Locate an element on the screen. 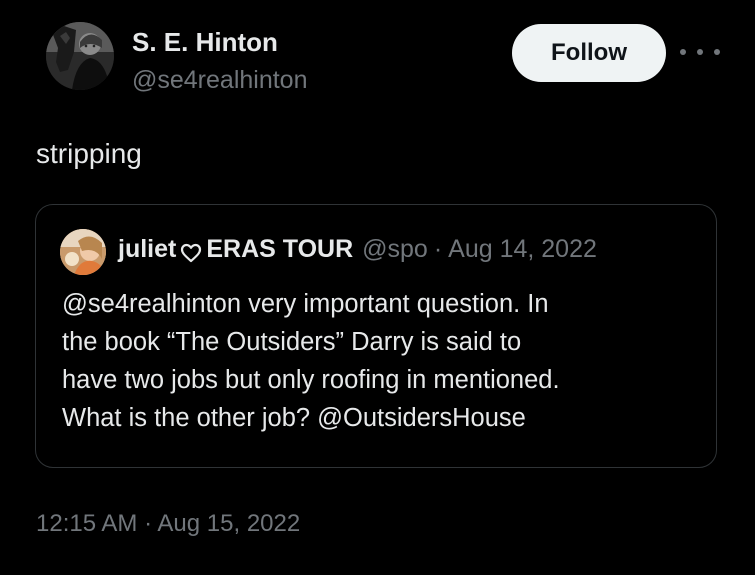  avatar-image is located at coordinates (80, 56).